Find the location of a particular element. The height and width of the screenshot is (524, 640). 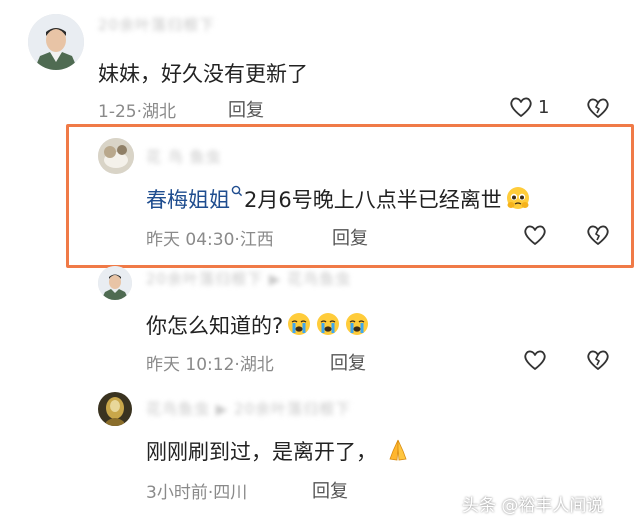

comment-text: 妹妹，好久没有更新了 is located at coordinates (203, 74).